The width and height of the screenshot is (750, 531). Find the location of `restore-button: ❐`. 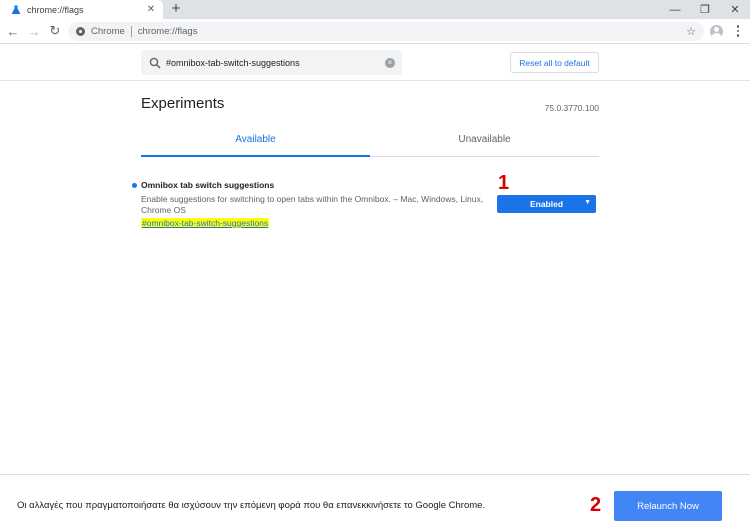

restore-button: ❐ is located at coordinates (705, 9).